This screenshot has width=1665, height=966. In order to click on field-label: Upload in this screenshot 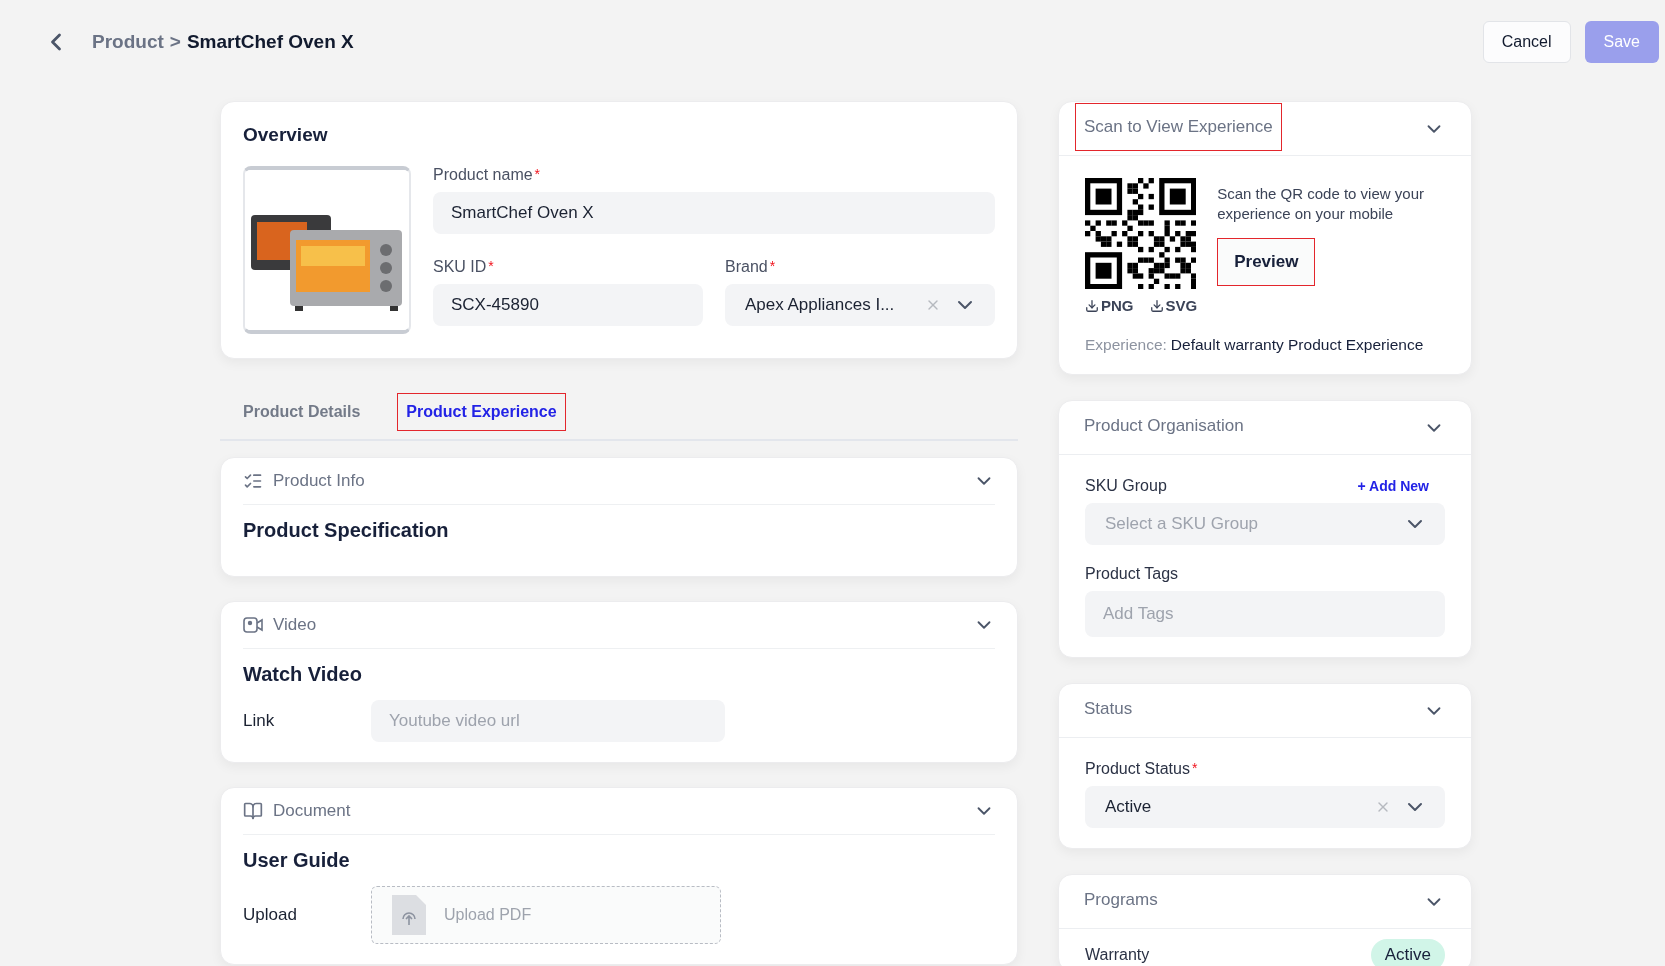, I will do `click(270, 915)`.